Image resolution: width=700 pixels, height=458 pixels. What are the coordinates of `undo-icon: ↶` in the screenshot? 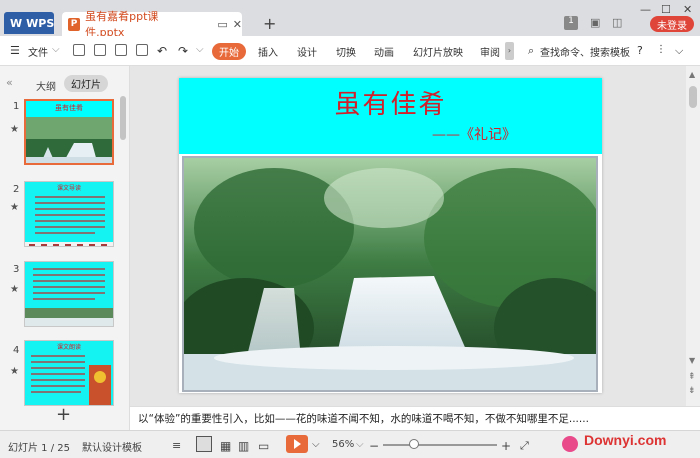 It's located at (162, 51).